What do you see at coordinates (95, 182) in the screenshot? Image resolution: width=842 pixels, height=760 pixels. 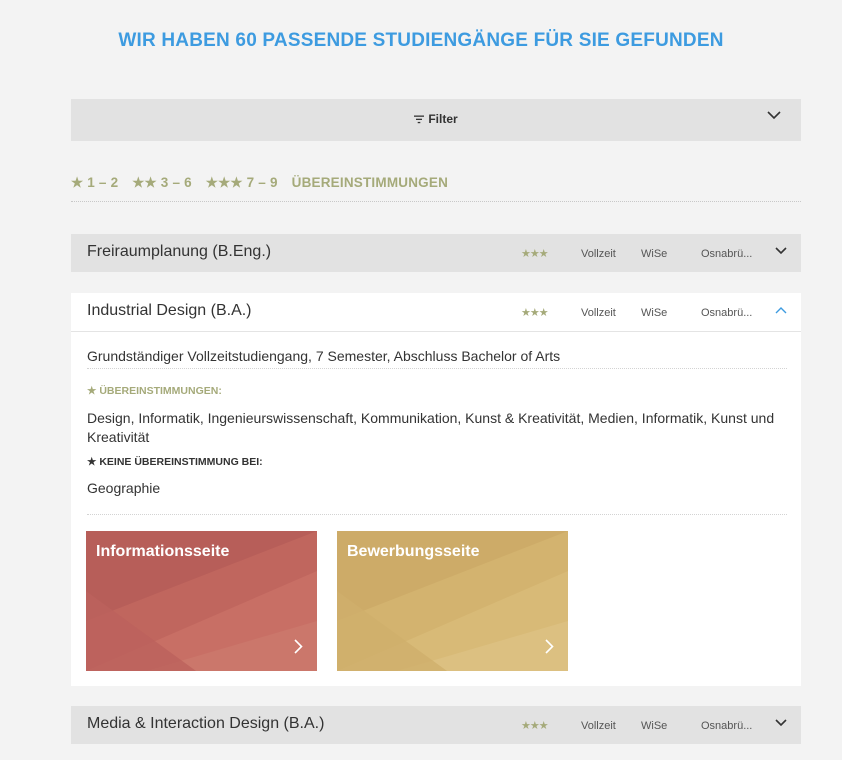 I see `legend-range-1: ★ 1 – 2` at bounding box center [95, 182].